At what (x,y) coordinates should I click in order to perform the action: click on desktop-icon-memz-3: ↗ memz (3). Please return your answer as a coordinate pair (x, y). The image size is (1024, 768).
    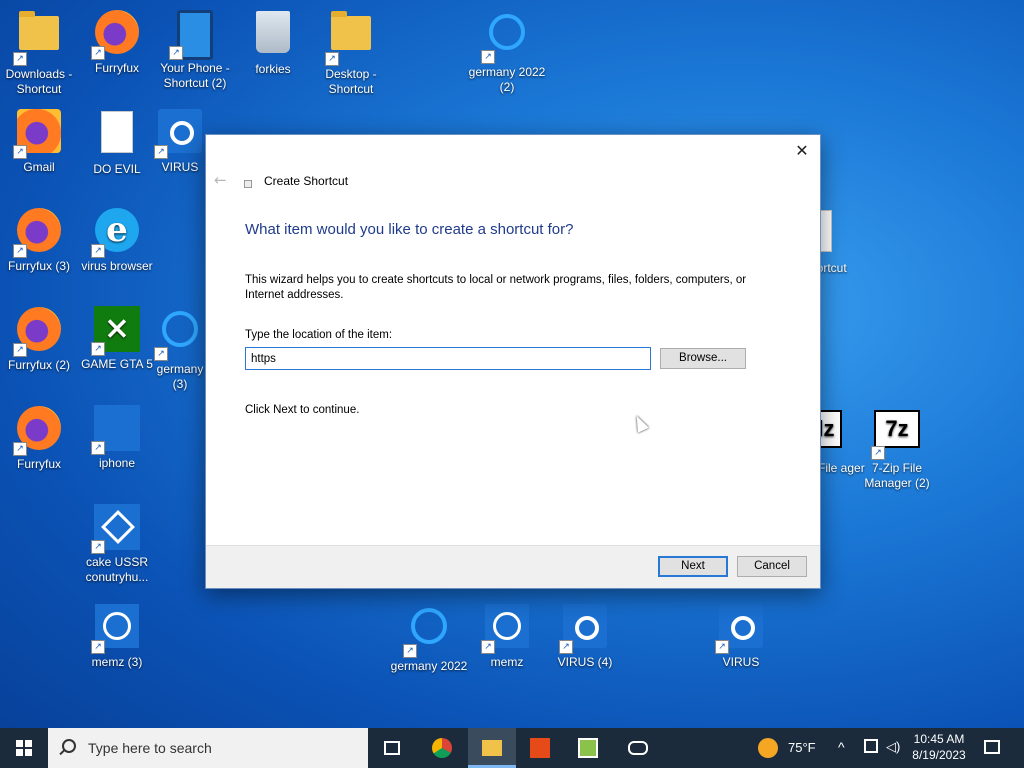
    Looking at the image, I should click on (117, 636).